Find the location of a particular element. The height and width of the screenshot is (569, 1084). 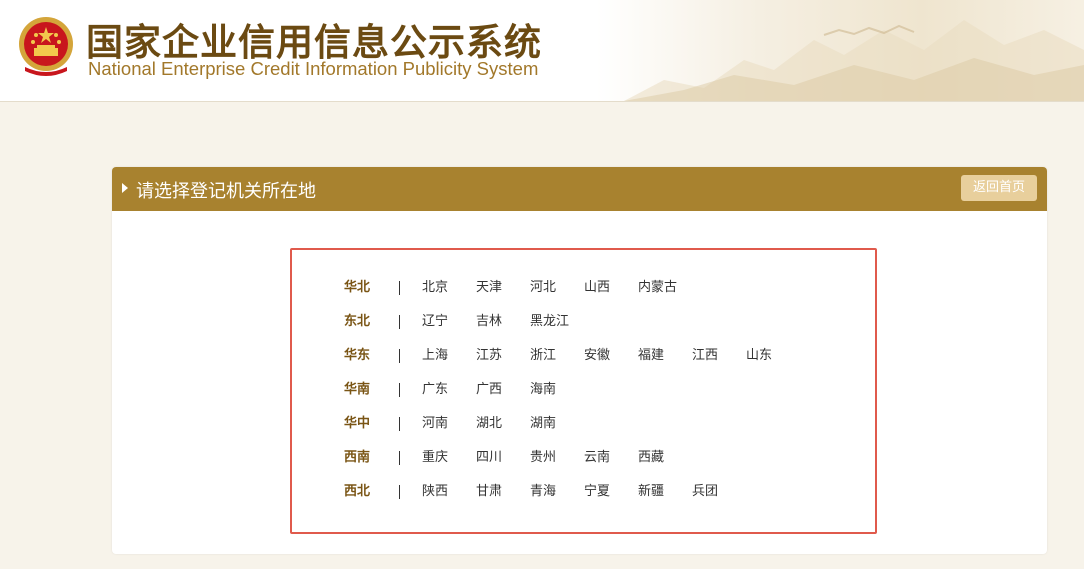

province-link: 吉林 is located at coordinates (489, 322).